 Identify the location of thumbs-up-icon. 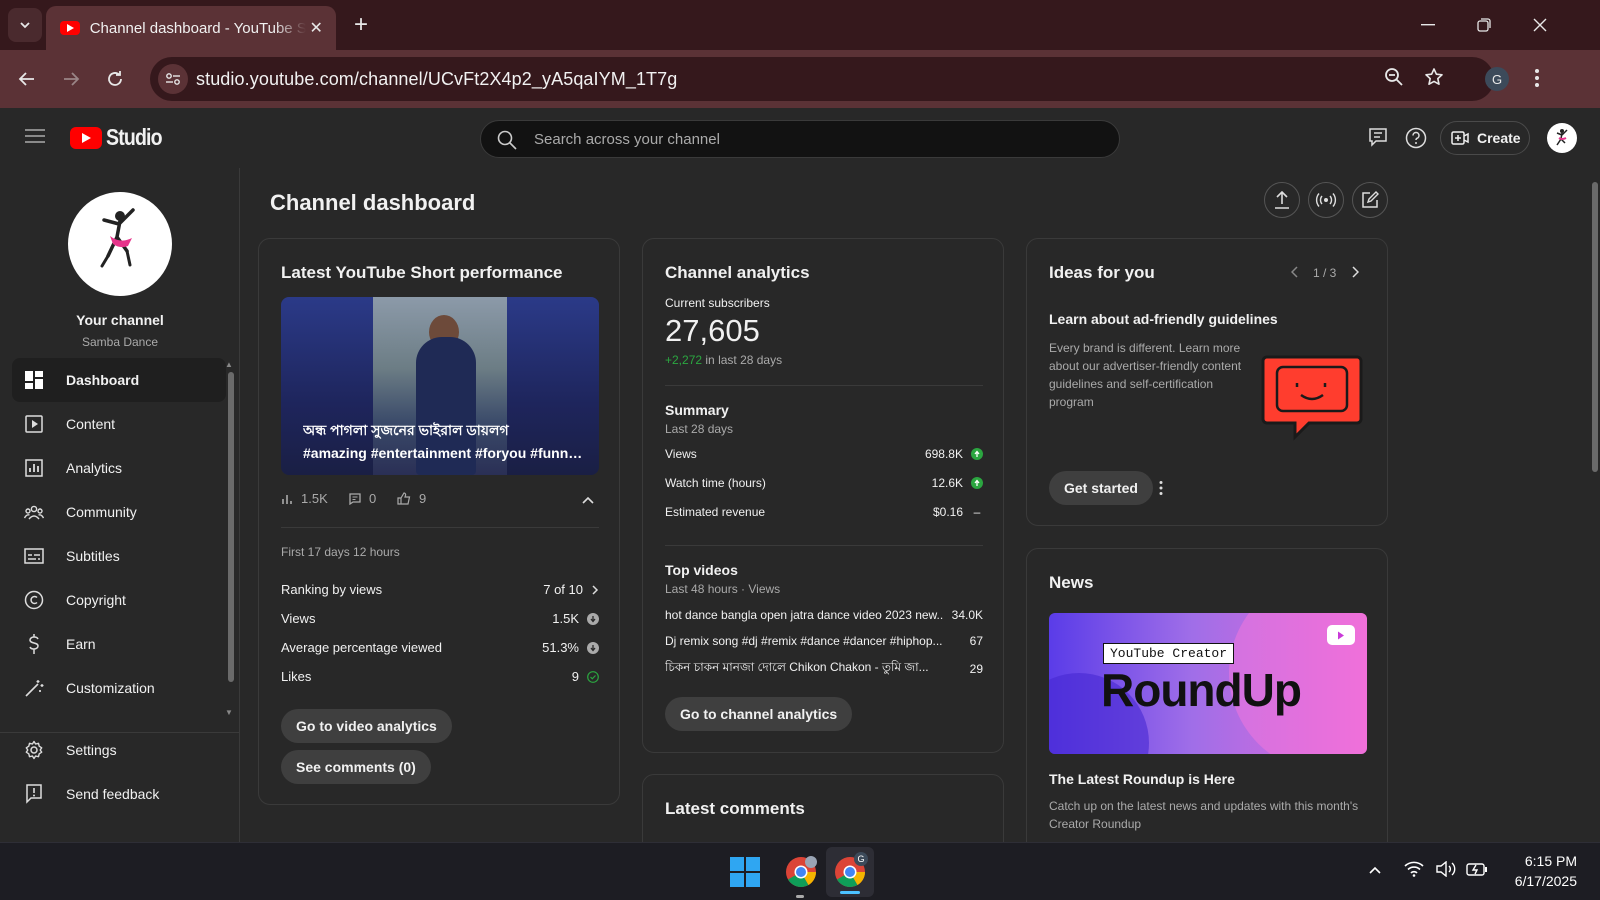
(404, 498).